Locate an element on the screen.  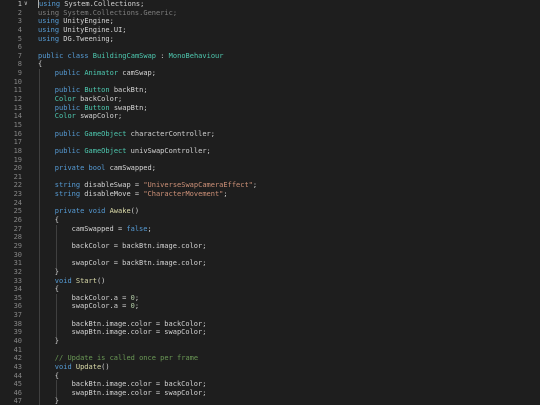
code-line: 28 is located at coordinates (270, 237).